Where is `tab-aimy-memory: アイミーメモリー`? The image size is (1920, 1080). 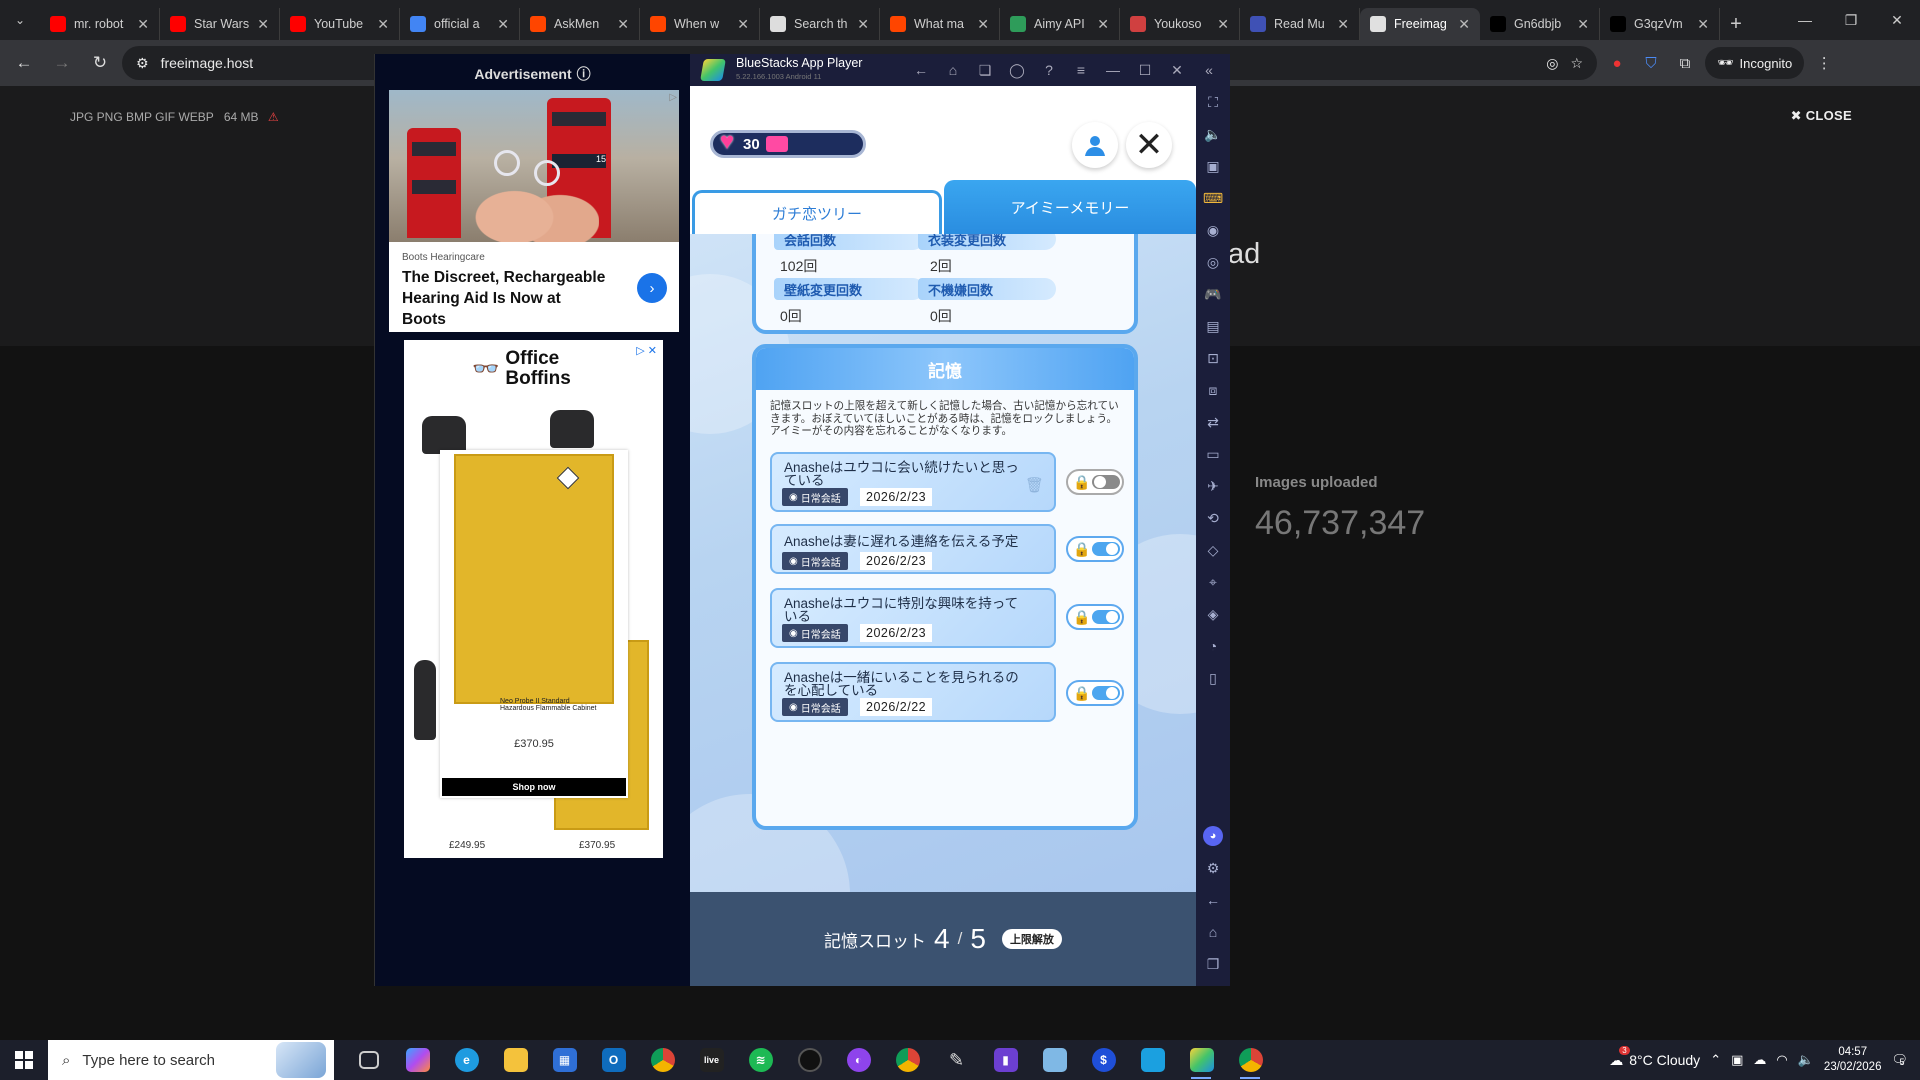
tab-aimy-memory: アイミーメモリー is located at coordinates (1070, 207).